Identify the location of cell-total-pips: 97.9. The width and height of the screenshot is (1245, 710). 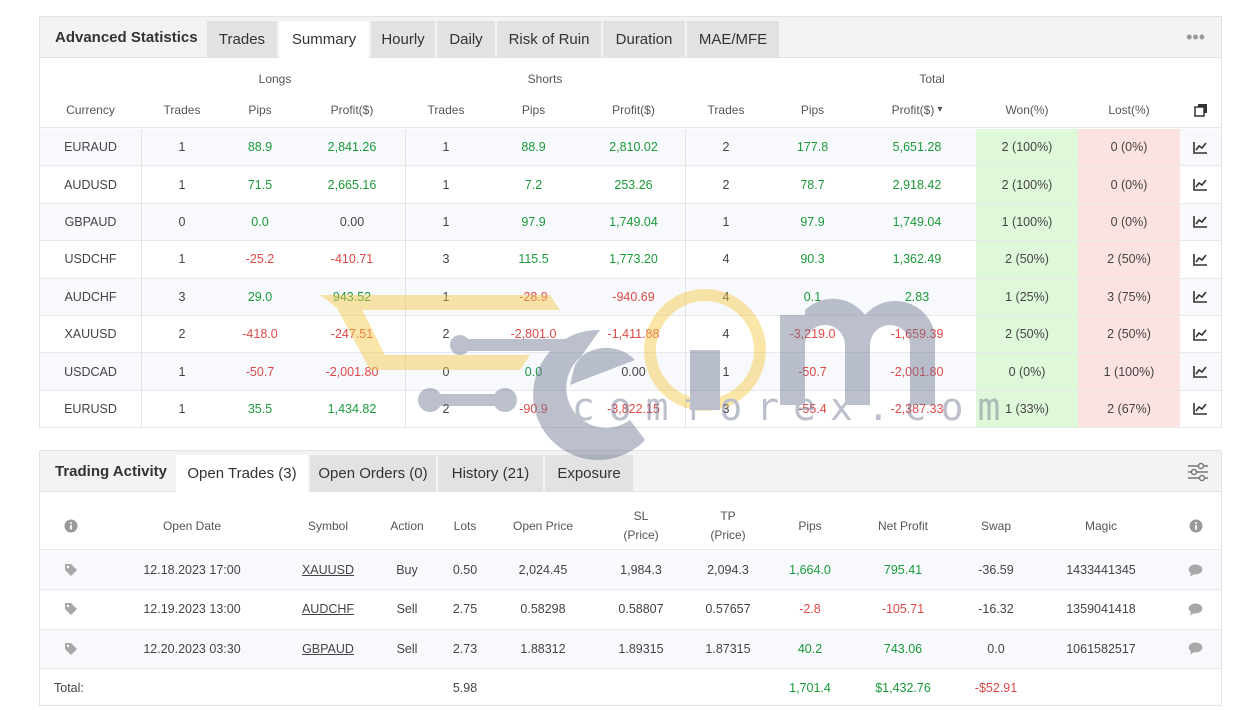
(812, 221).